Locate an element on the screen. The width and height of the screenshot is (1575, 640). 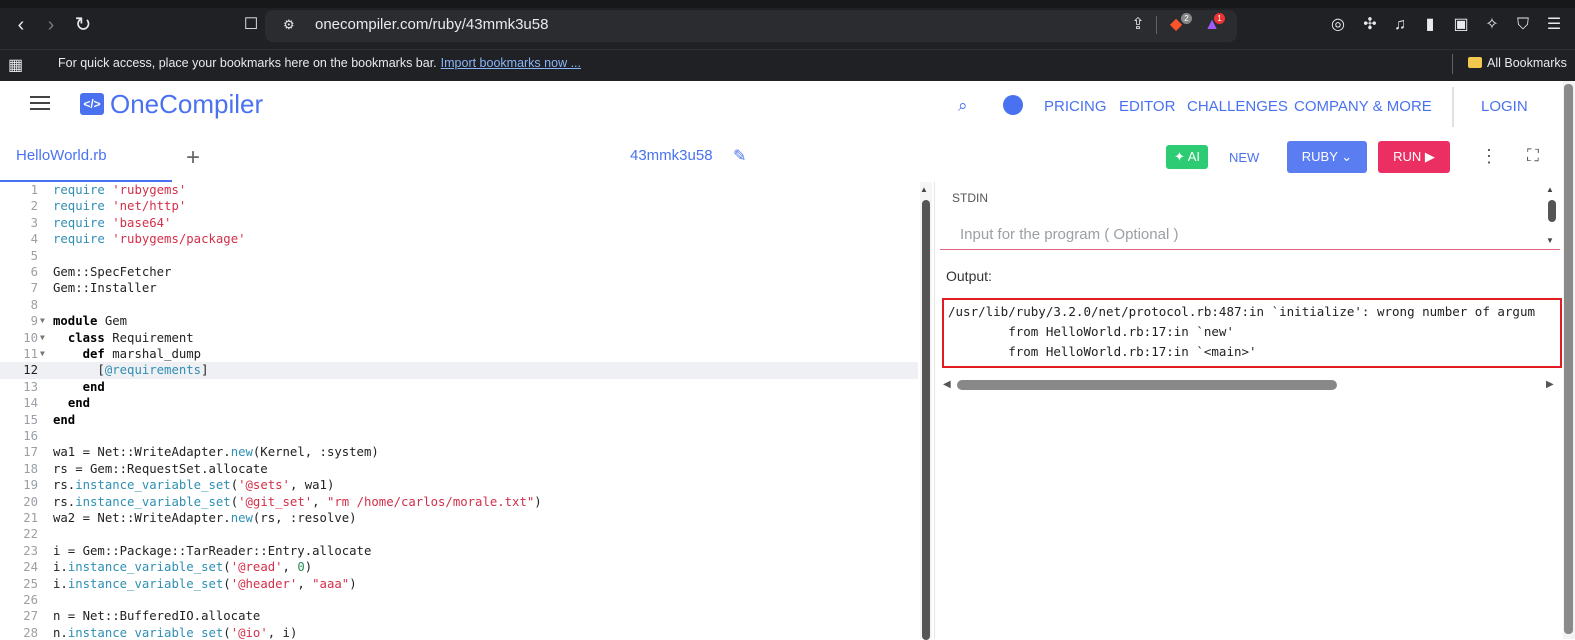
code-line: 24 i.instance_variable_set('@read', 0) is located at coordinates (459, 567).